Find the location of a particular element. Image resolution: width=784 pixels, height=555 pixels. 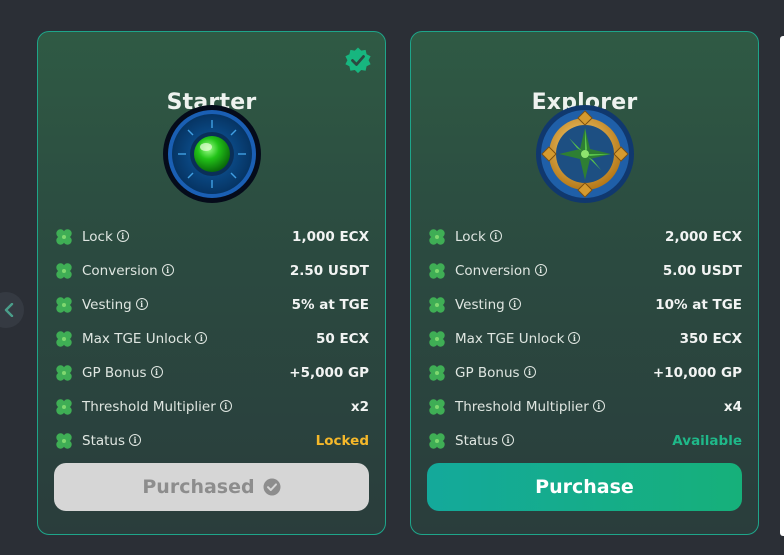

detail-row-gp-bonus: GP Bonus i +5,000 GP is located at coordinates (211, 373).